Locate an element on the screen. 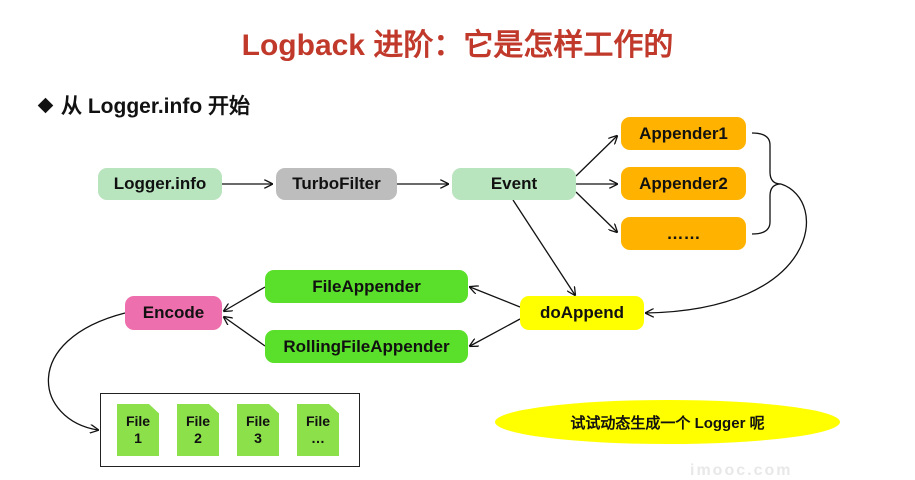  file-number: 1 is located at coordinates (138, 438).